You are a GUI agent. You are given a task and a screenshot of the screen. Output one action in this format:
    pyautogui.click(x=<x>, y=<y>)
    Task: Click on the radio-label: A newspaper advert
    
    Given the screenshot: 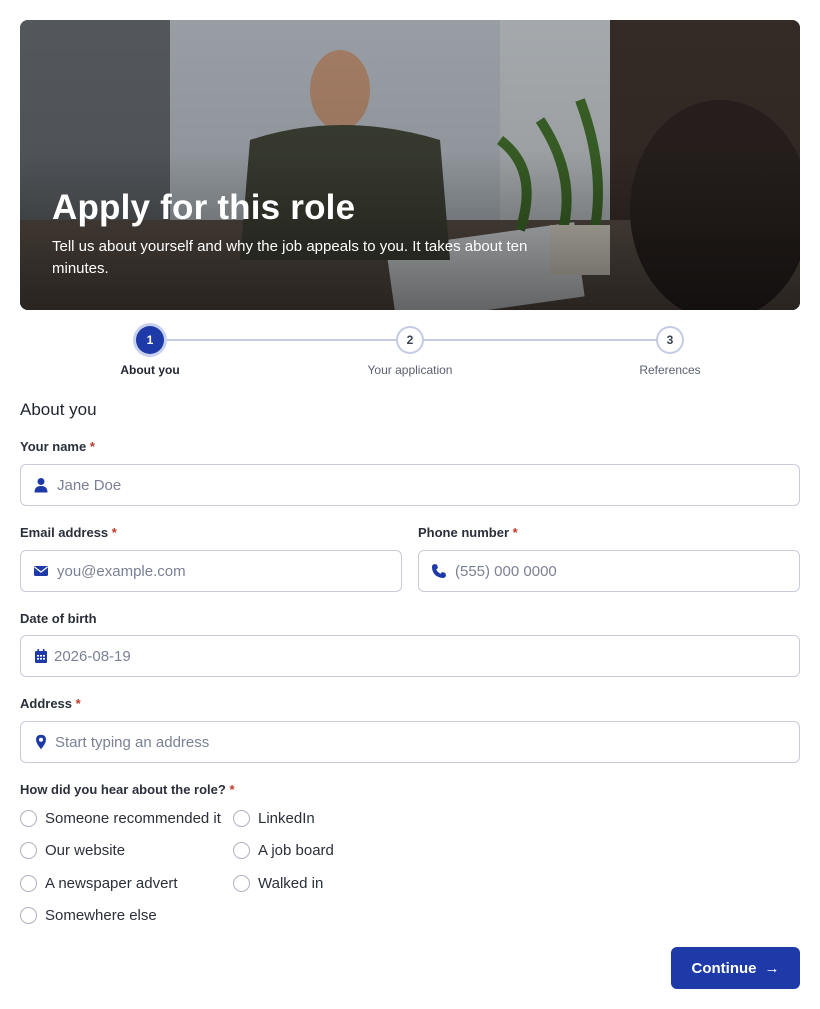 What is the action you would take?
    pyautogui.click(x=111, y=883)
    